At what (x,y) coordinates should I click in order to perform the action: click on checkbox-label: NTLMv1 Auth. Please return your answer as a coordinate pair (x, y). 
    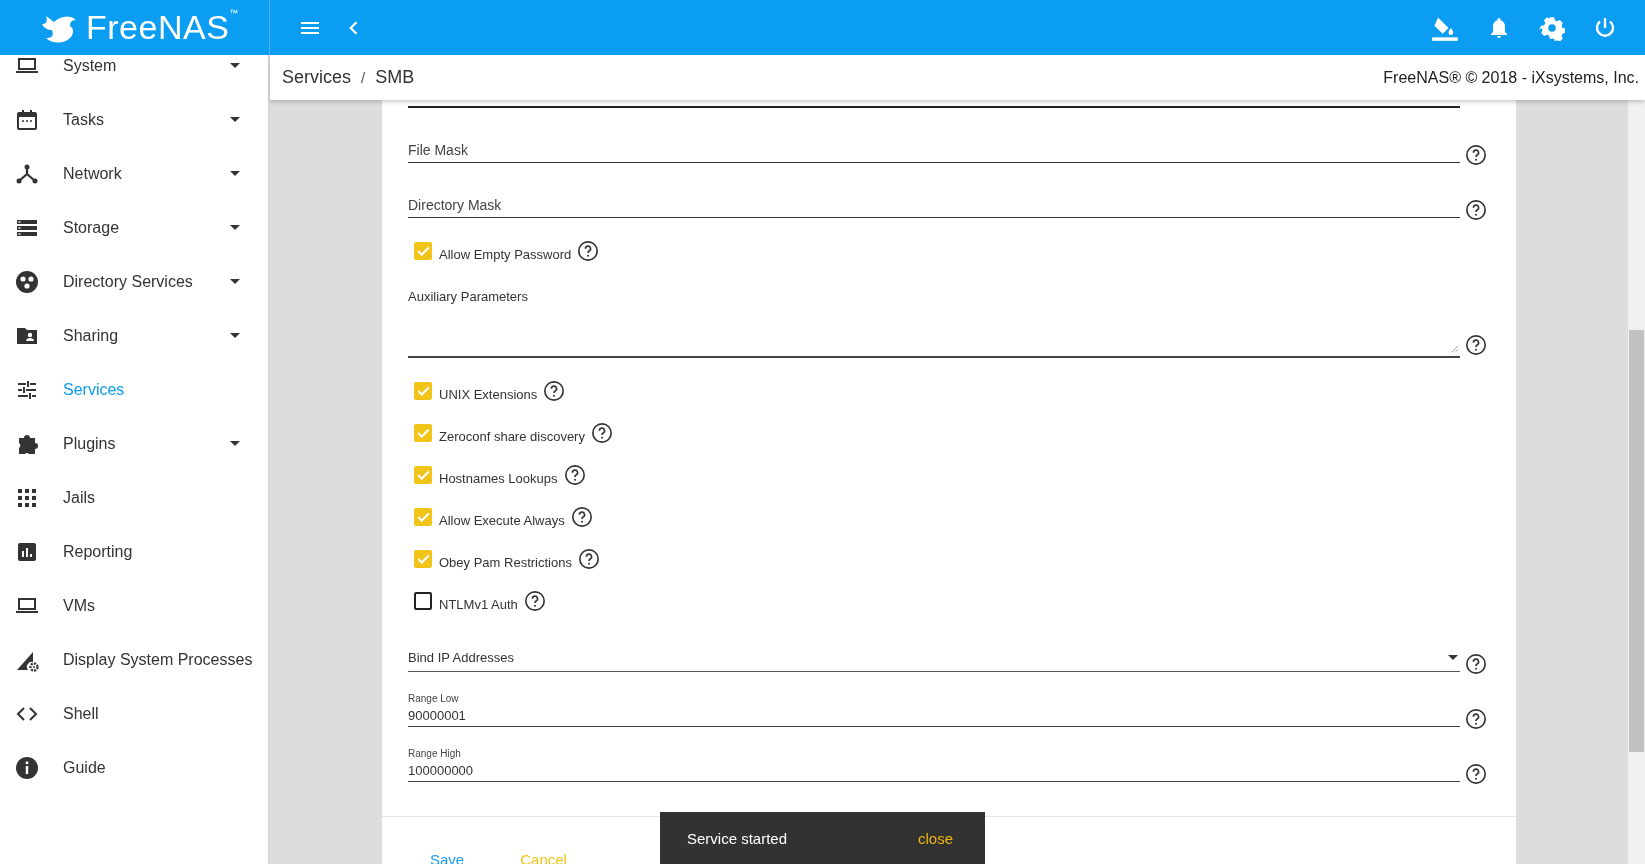
    Looking at the image, I should click on (478, 604).